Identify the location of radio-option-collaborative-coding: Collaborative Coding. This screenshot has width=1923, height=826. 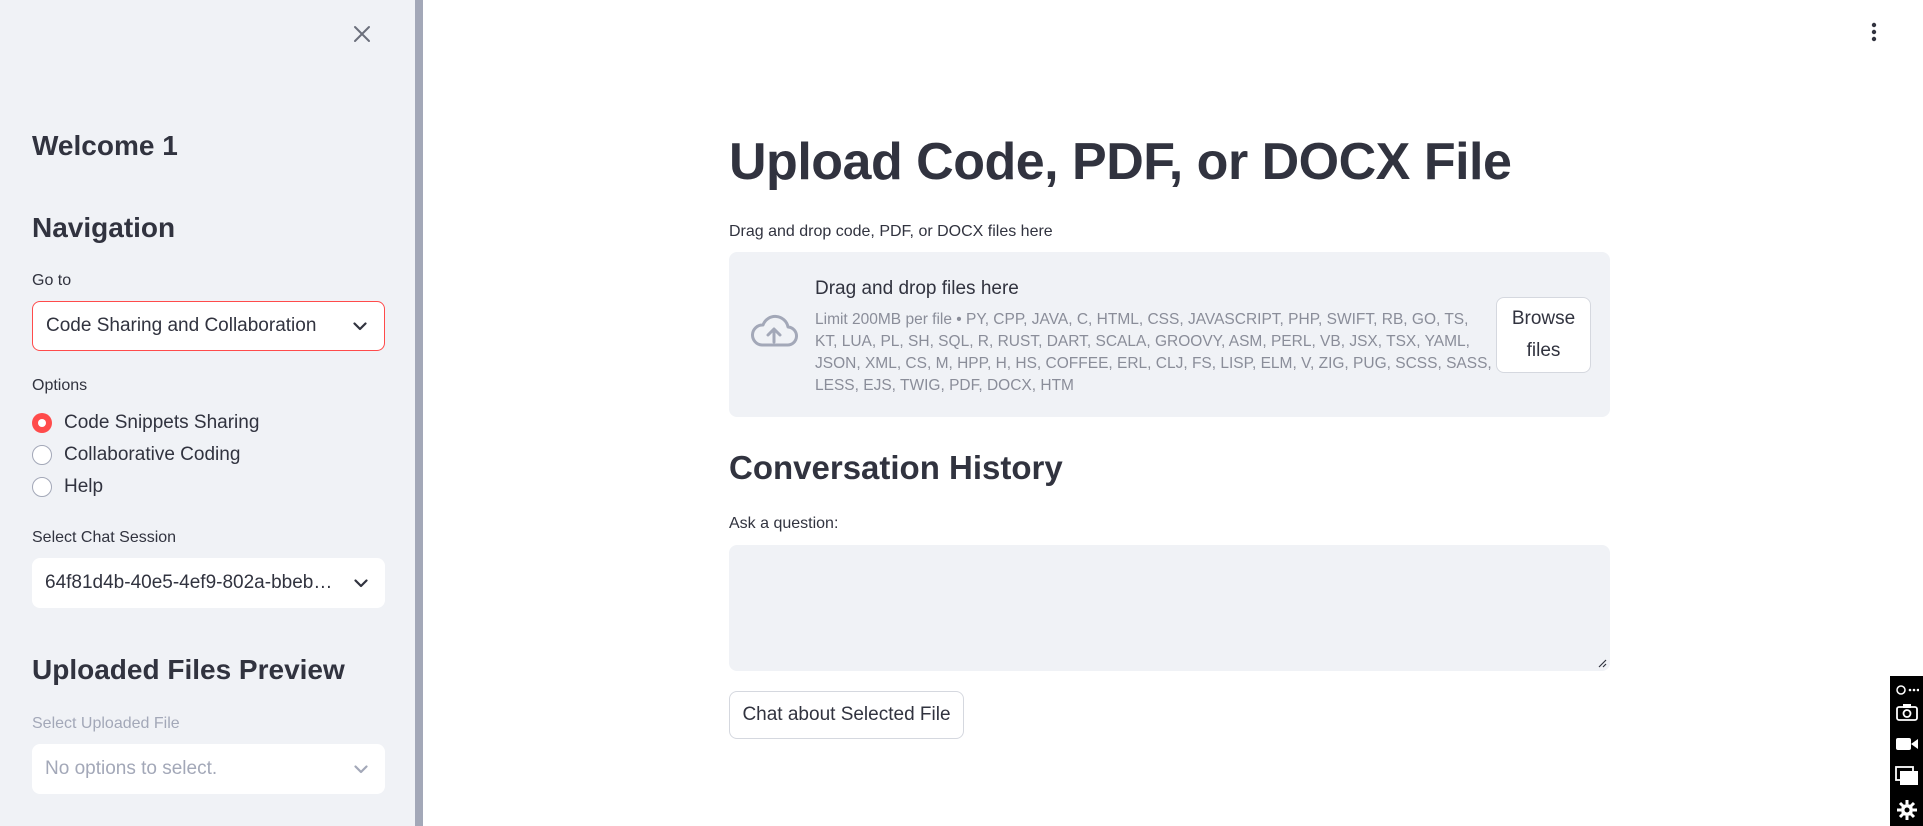
(136, 455).